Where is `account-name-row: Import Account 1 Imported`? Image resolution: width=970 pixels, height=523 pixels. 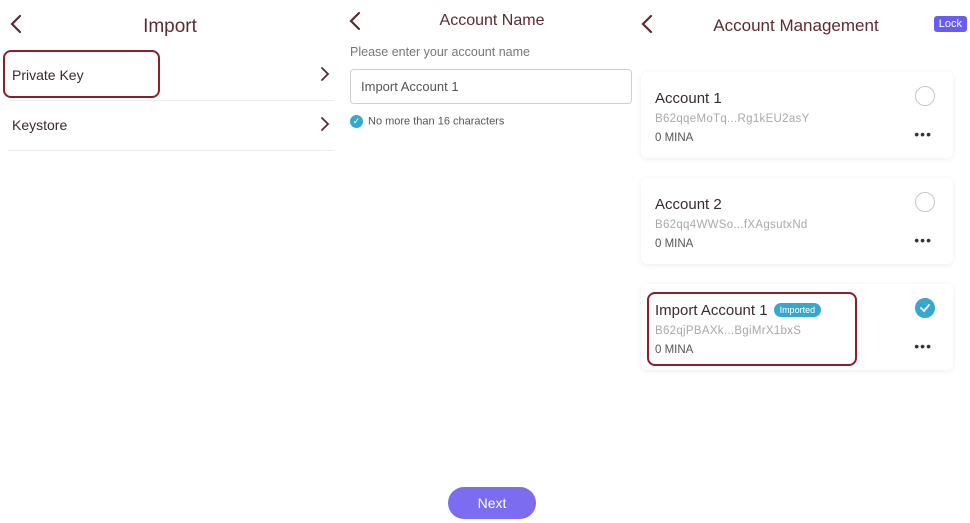
account-name-row: Import Account 1 Imported is located at coordinates (738, 310).